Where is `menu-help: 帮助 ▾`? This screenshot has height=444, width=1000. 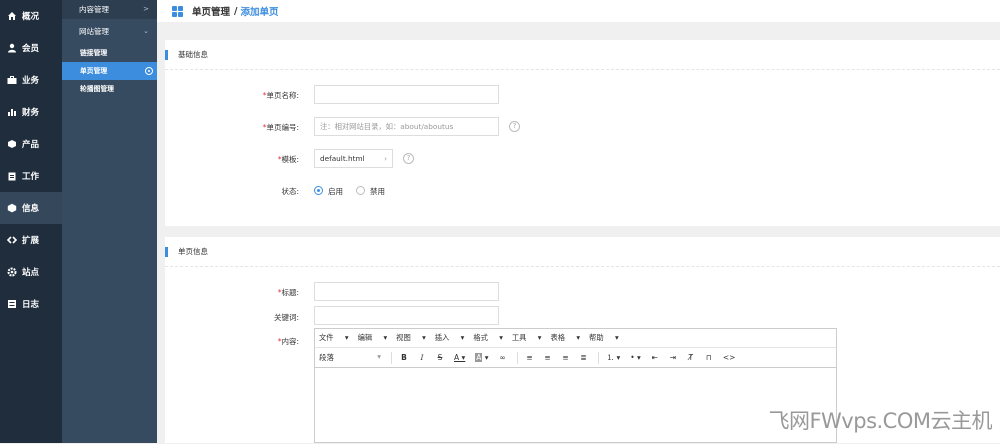
menu-help: 帮助 ▾ is located at coordinates (604, 338).